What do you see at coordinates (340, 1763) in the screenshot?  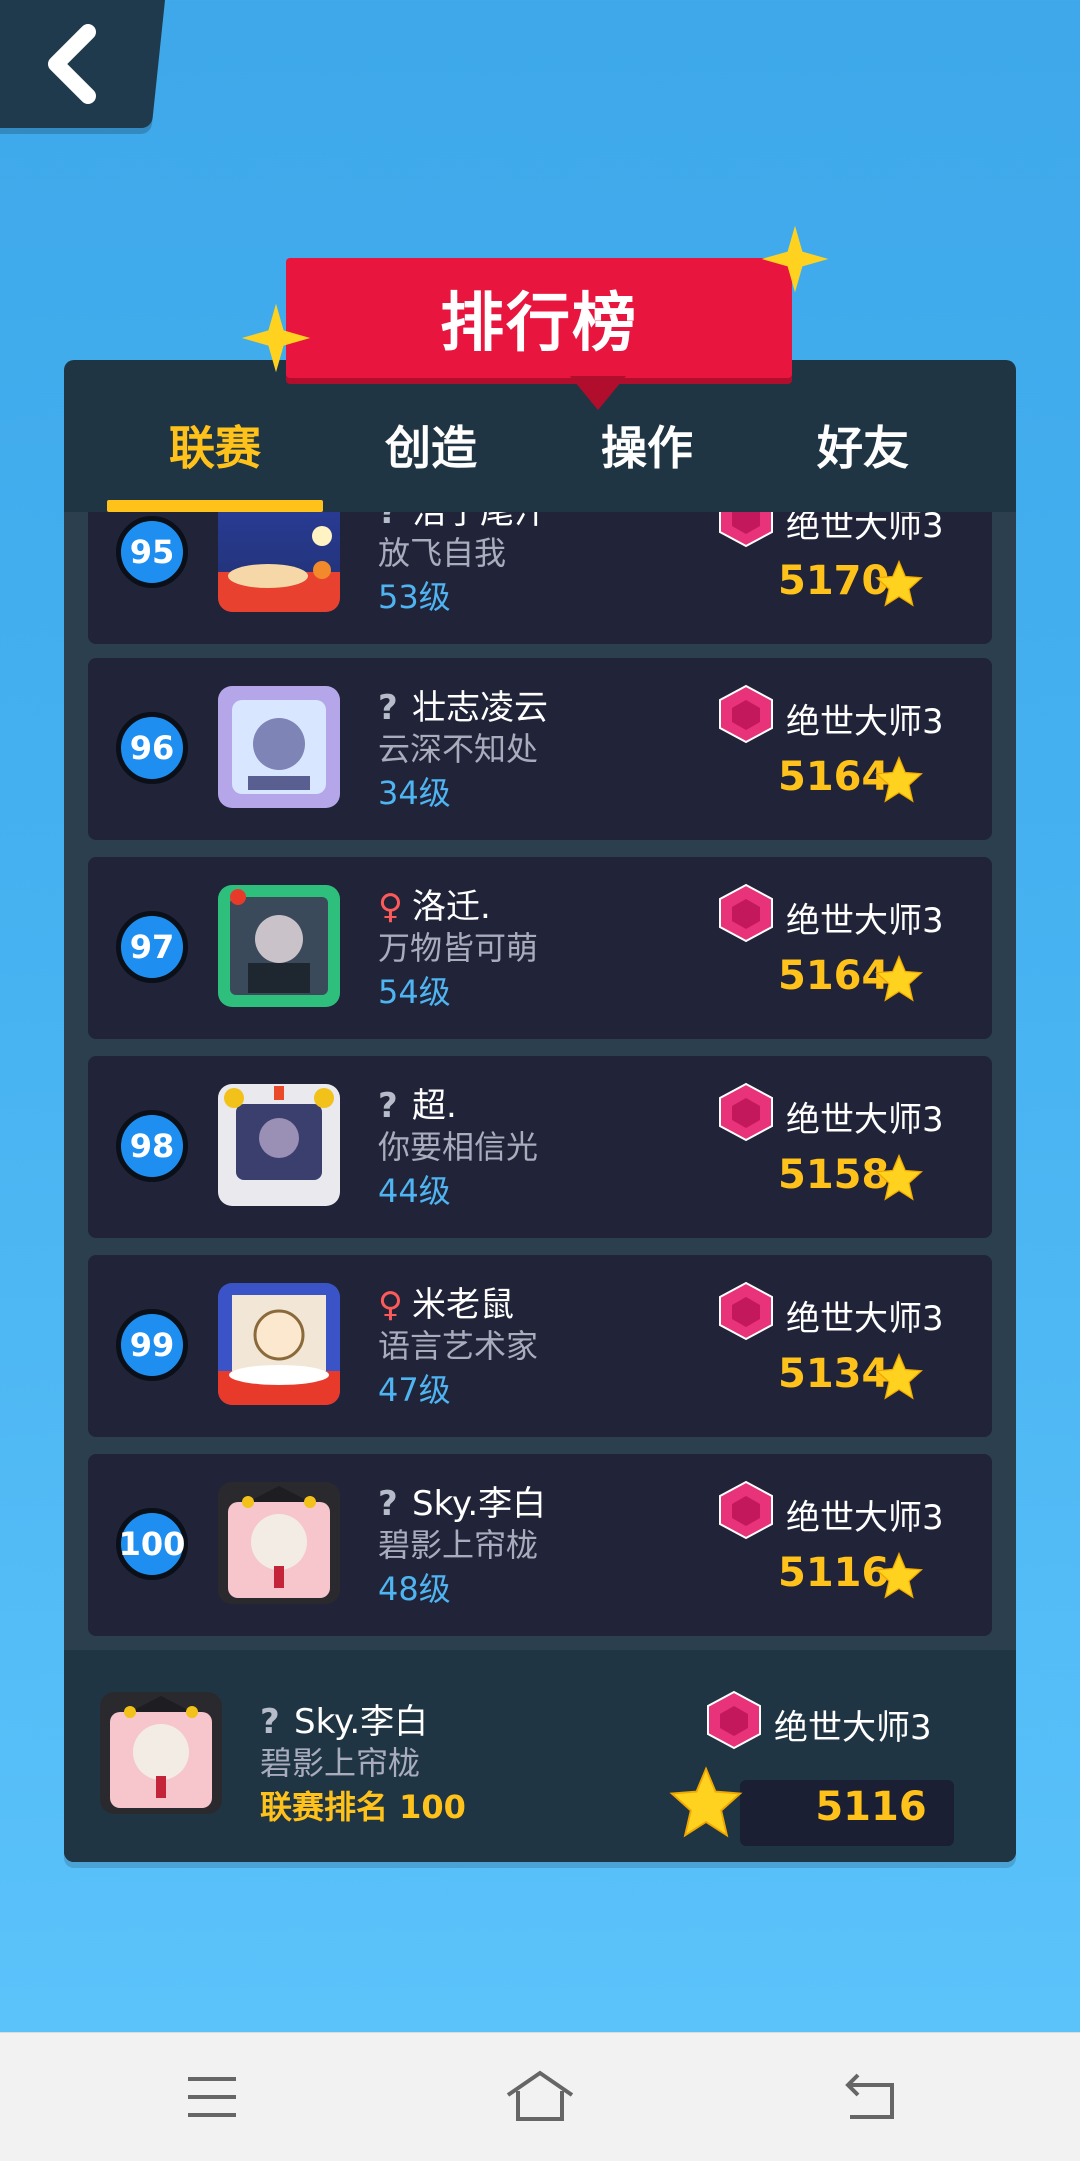 I see `my-signature: 碧影上帘栊` at bounding box center [340, 1763].